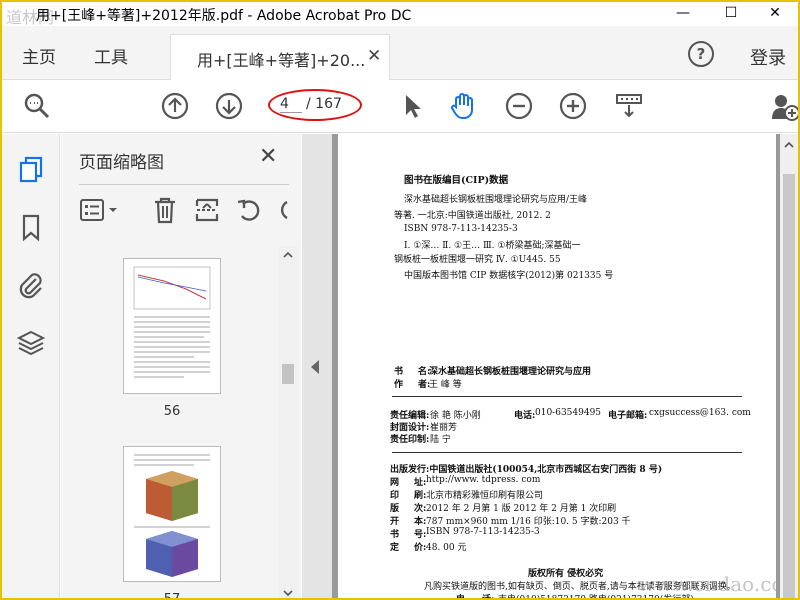 This screenshot has height=600, width=800. I want to click on edition: 2012 年 2 月第 1 版 2012 年 2 月第 1 次印刷, so click(521, 509).